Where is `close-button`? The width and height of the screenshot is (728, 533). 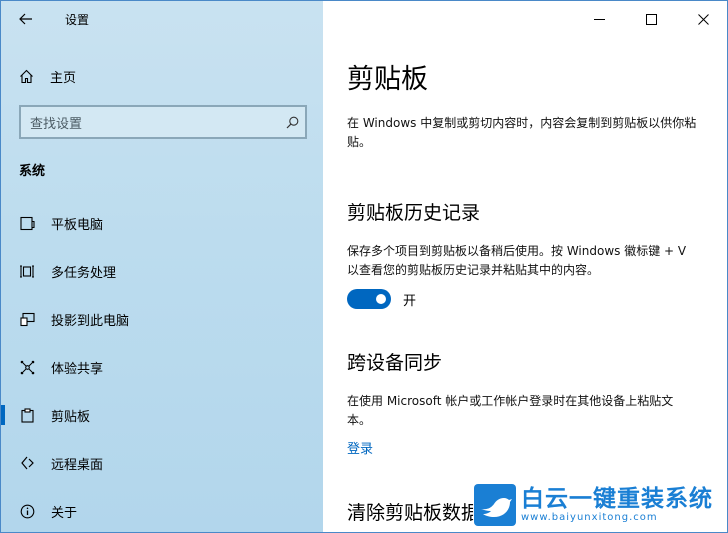 close-button is located at coordinates (702, 19).